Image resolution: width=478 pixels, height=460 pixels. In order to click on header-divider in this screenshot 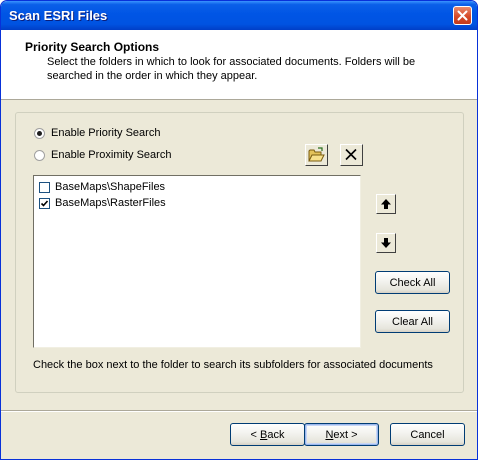, I will do `click(239, 98)`.